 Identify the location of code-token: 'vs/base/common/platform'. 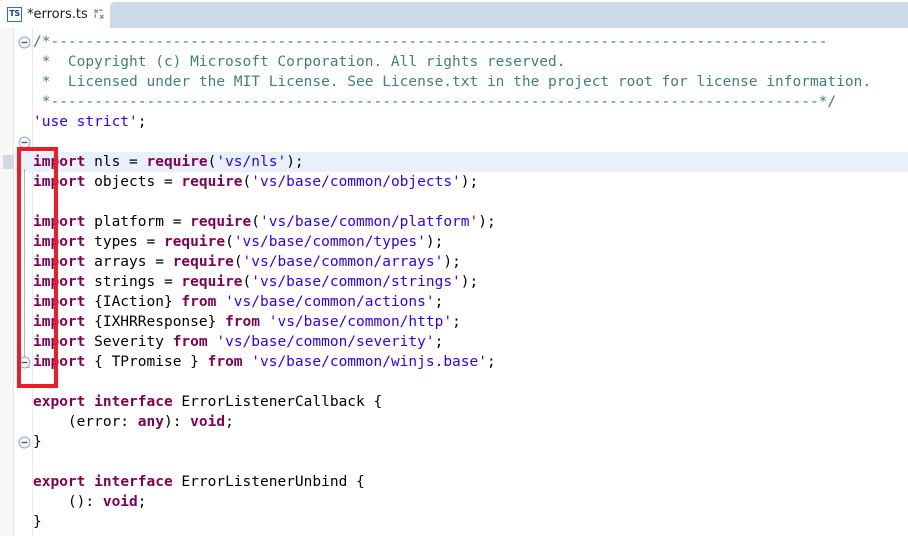
(369, 222).